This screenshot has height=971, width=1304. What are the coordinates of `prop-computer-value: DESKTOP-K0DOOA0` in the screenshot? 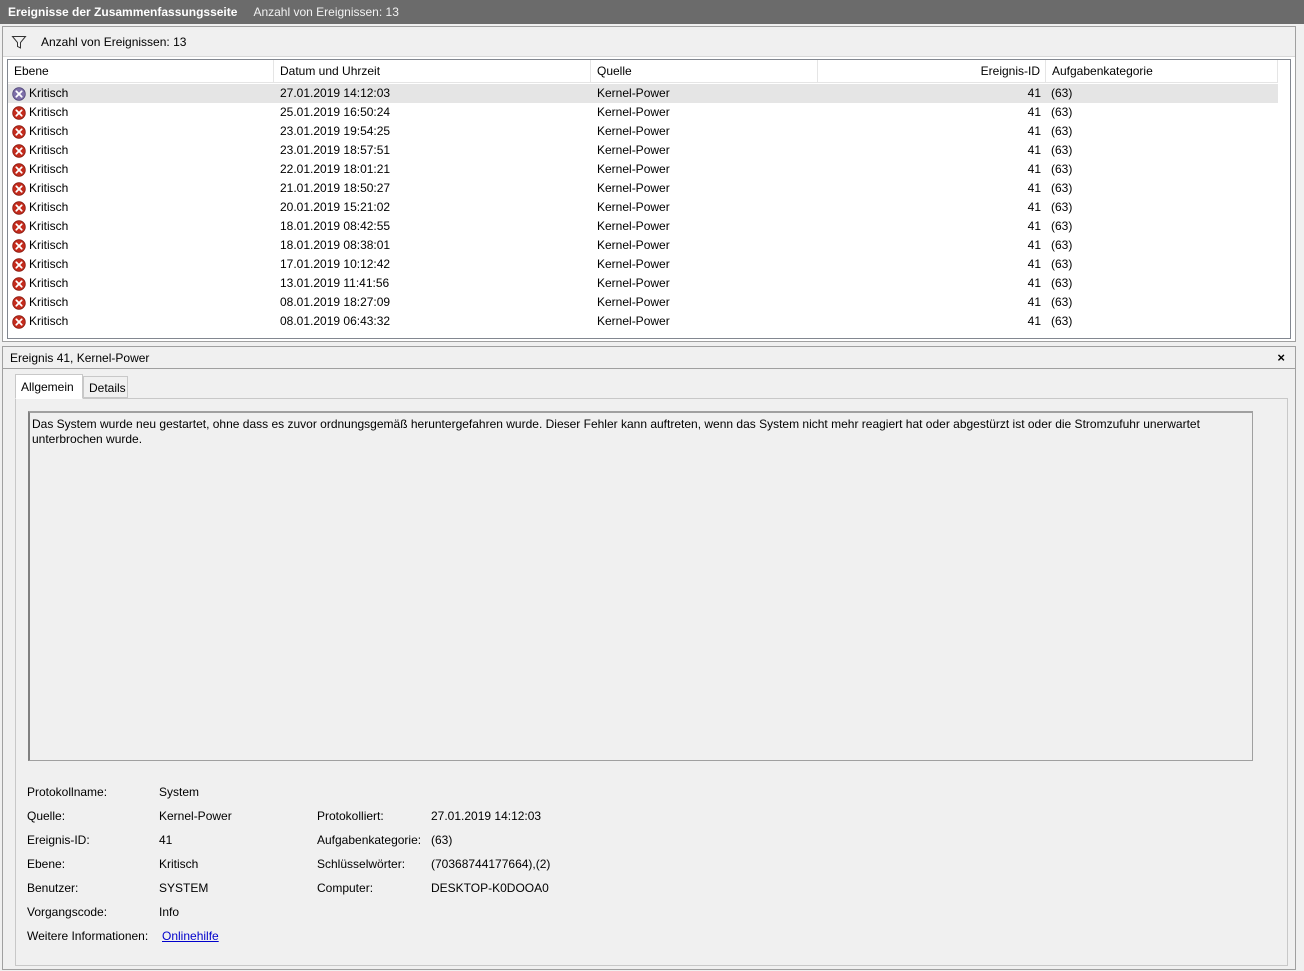 It's located at (490, 888).